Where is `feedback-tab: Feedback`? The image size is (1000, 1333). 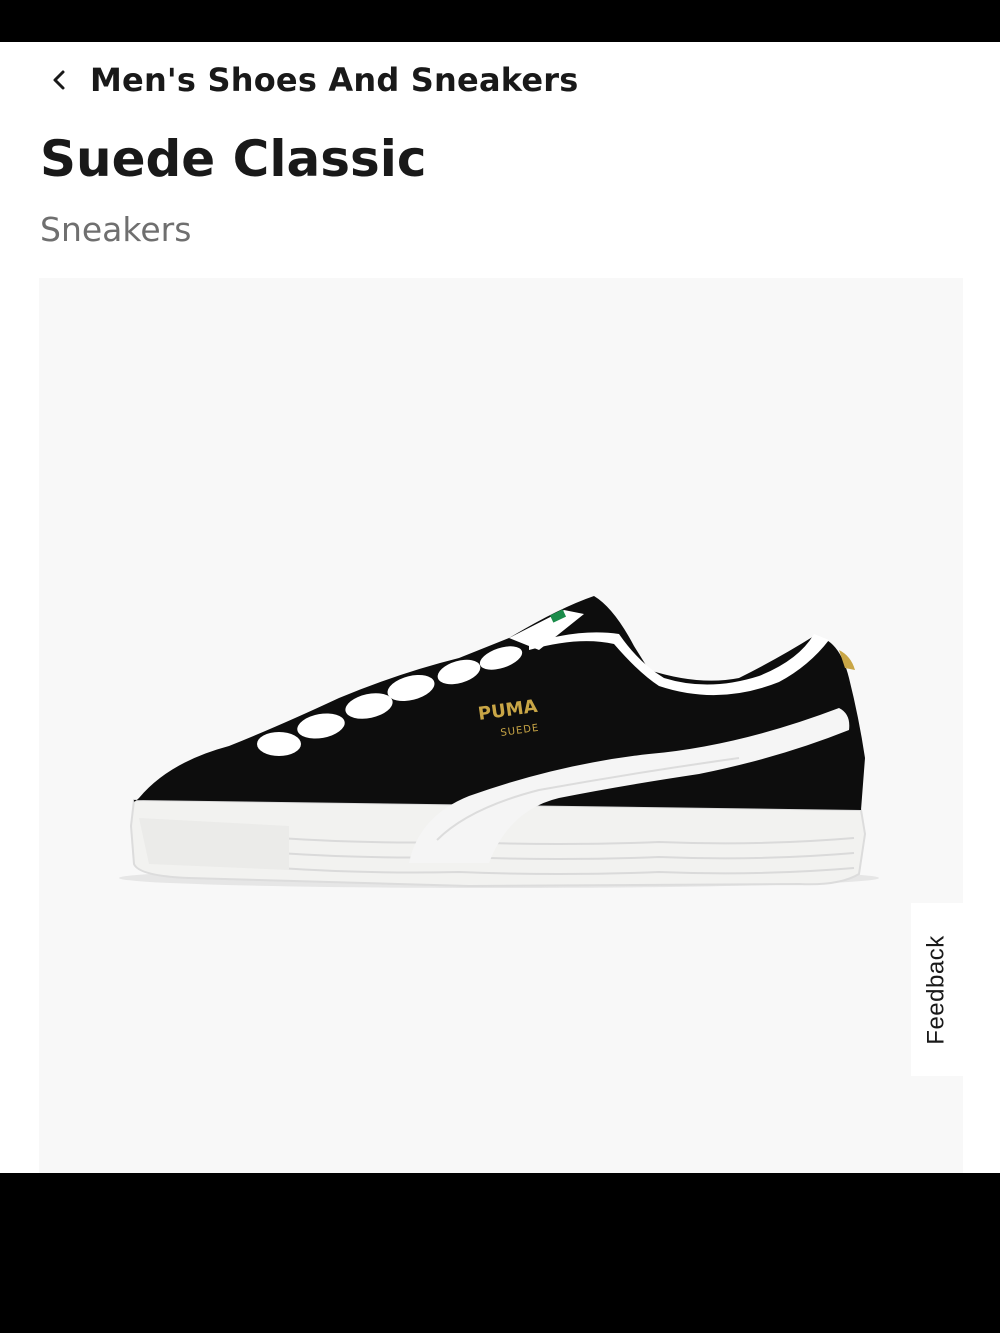
feedback-tab: Feedback is located at coordinates (937, 989).